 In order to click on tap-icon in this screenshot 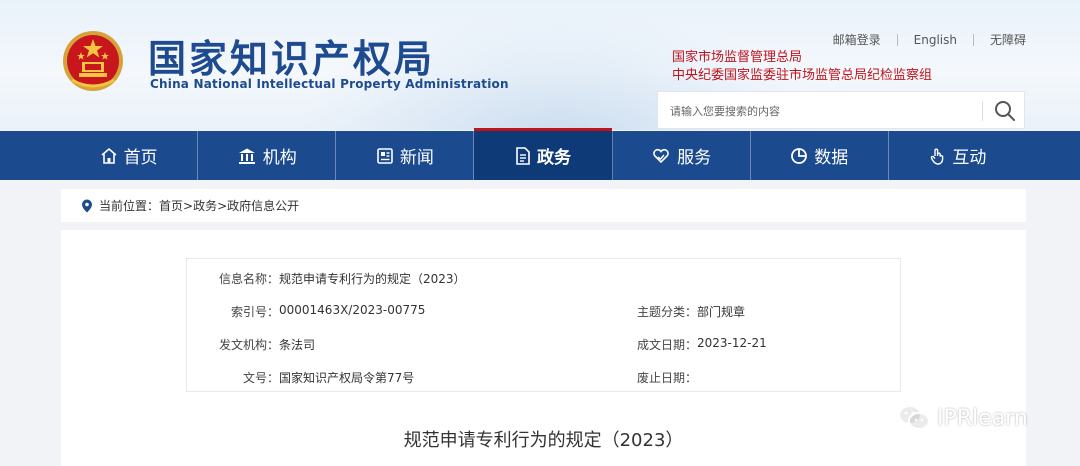, I will do `click(937, 156)`.